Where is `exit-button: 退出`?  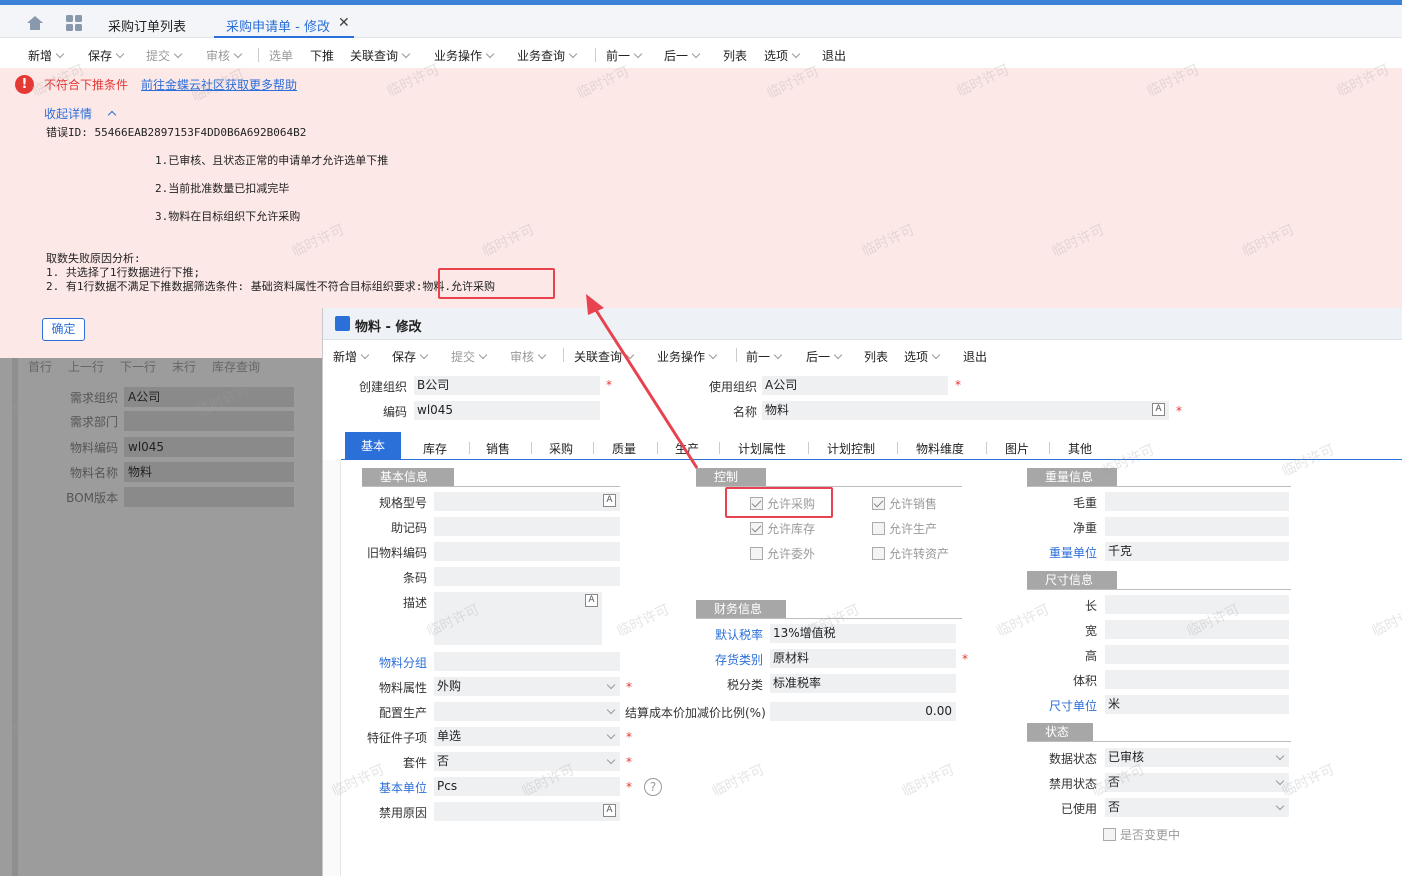 exit-button: 退出 is located at coordinates (834, 55).